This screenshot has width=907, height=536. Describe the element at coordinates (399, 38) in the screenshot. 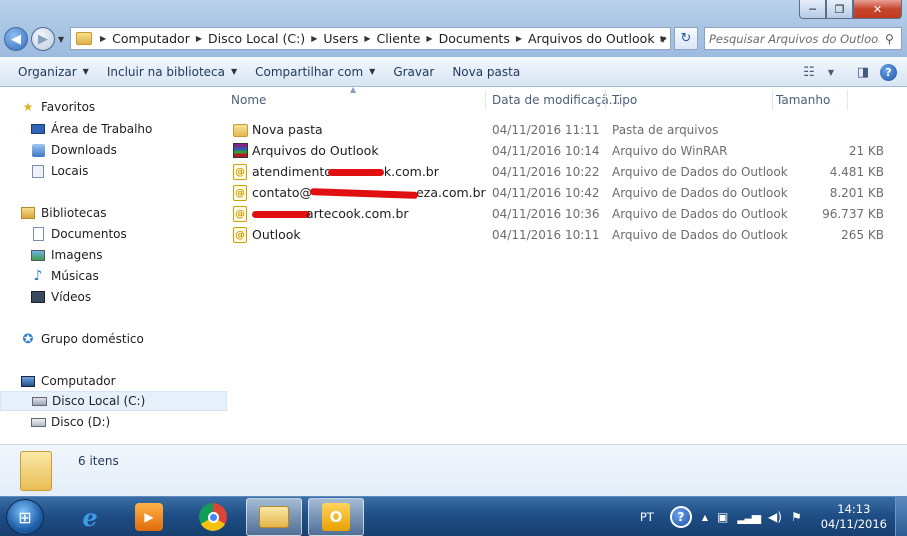

I see `breadcrumb-cliente: Cliente` at that location.